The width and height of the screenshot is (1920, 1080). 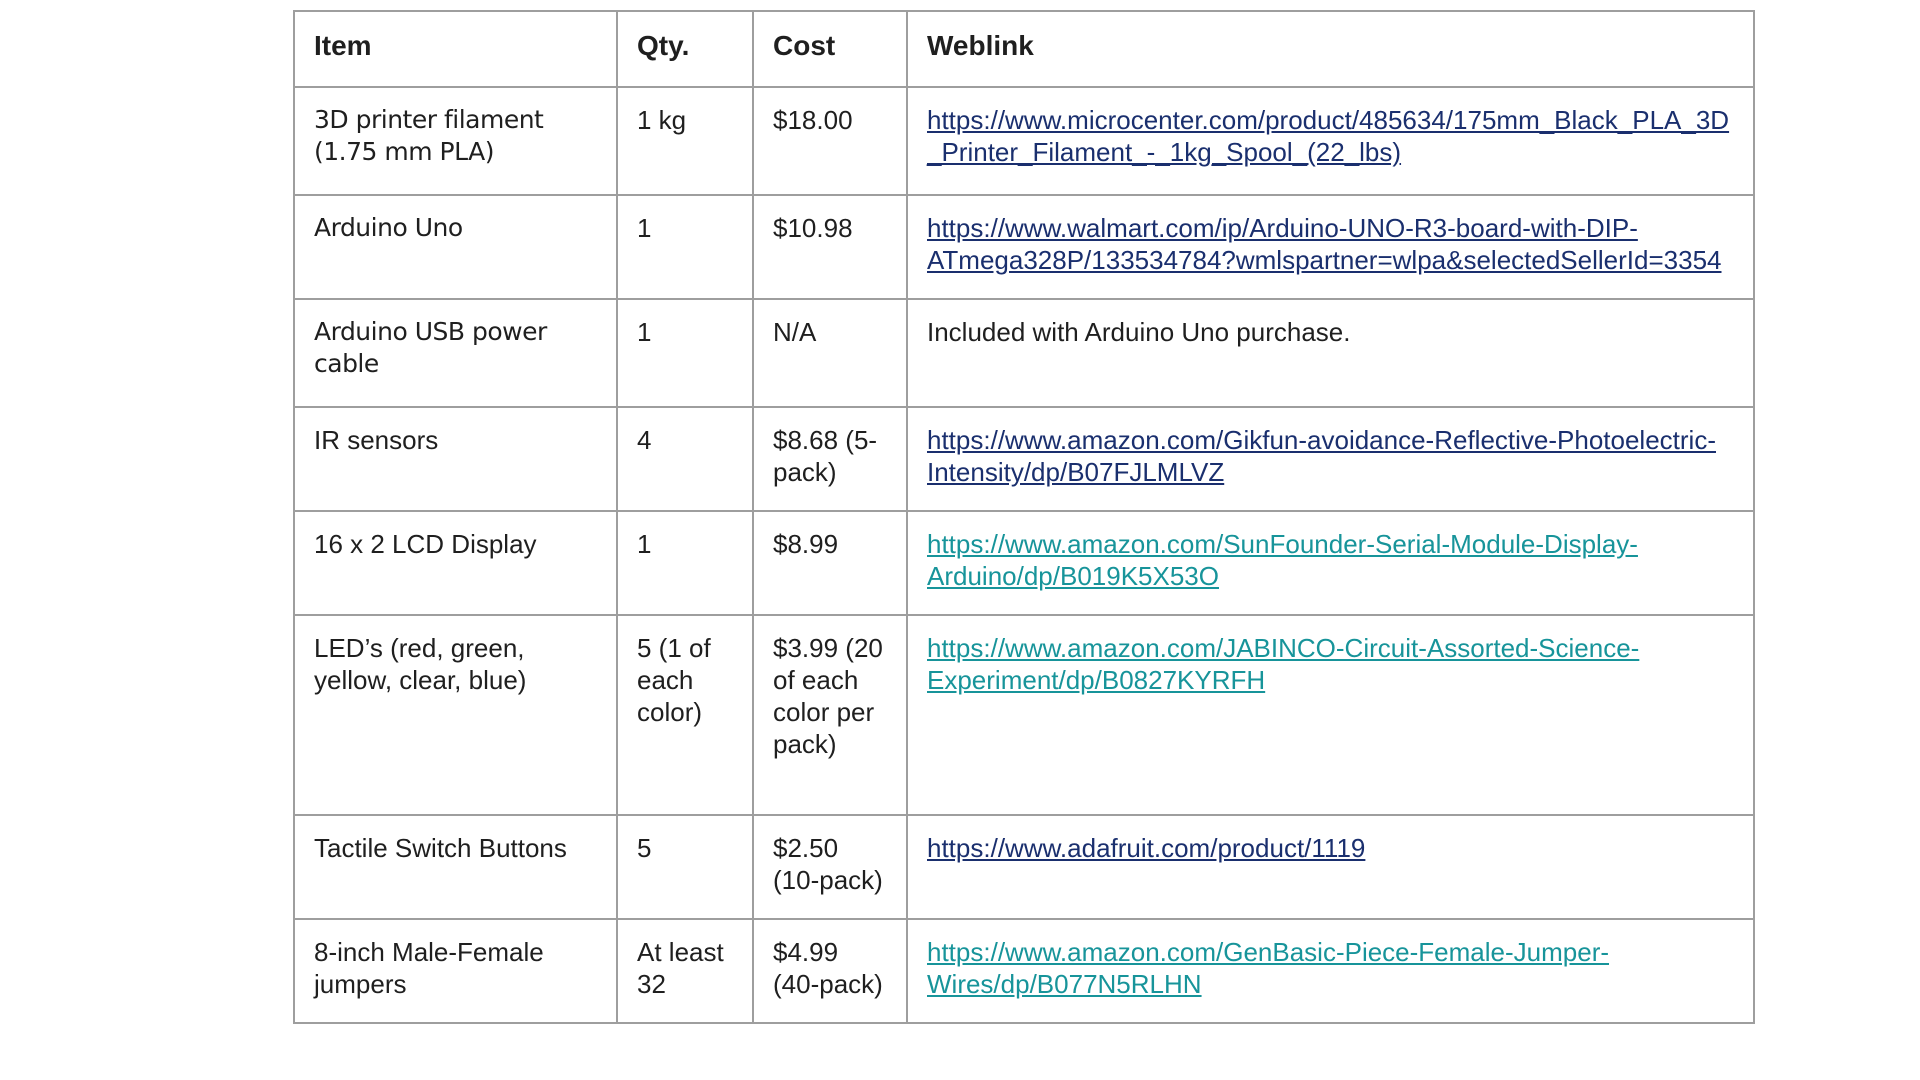 I want to click on cell-cost: $8.68 (5-pack), so click(x=830, y=459).